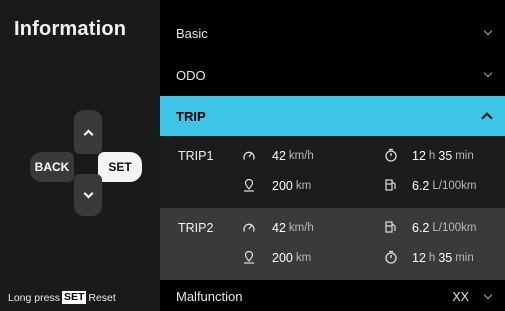 The width and height of the screenshot is (505, 311). What do you see at coordinates (293, 228) in the screenshot?
I see `trip2-speed: 42 km/h` at bounding box center [293, 228].